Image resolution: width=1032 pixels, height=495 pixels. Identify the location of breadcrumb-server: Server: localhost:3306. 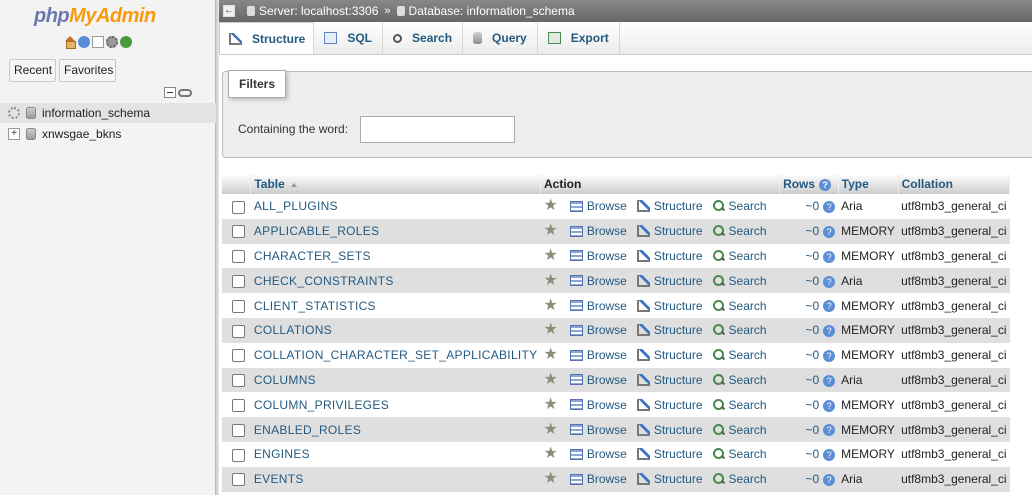
(318, 11).